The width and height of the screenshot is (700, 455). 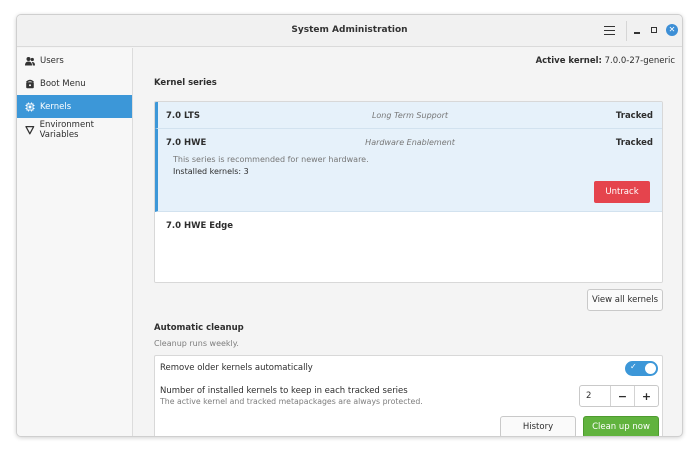 I want to click on maximize-icon, so click(x=654, y=30).